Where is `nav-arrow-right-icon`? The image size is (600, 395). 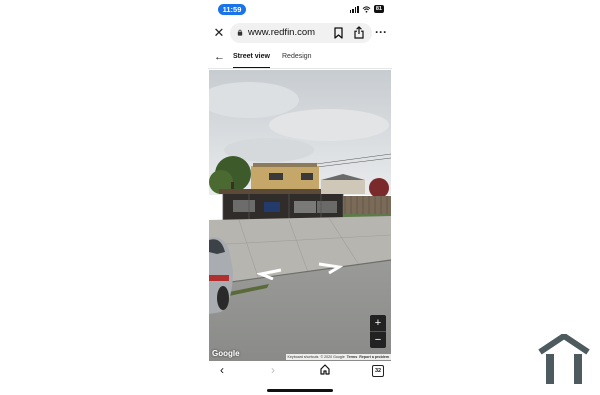 nav-arrow-right-icon is located at coordinates (329, 268).